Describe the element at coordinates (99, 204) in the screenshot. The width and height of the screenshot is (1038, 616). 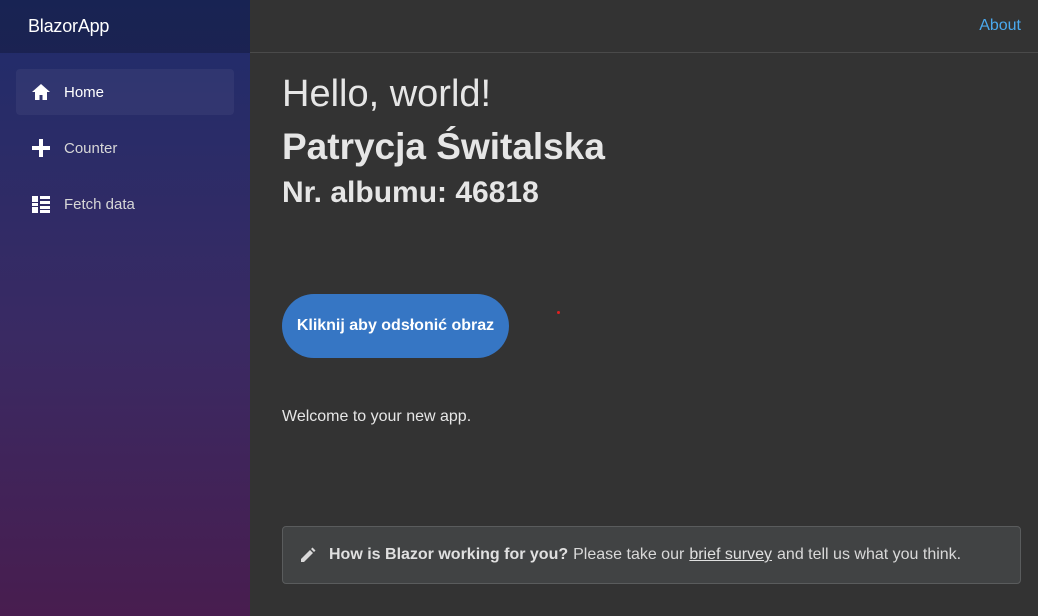
I see `nav-item-label: Fetch data` at that location.